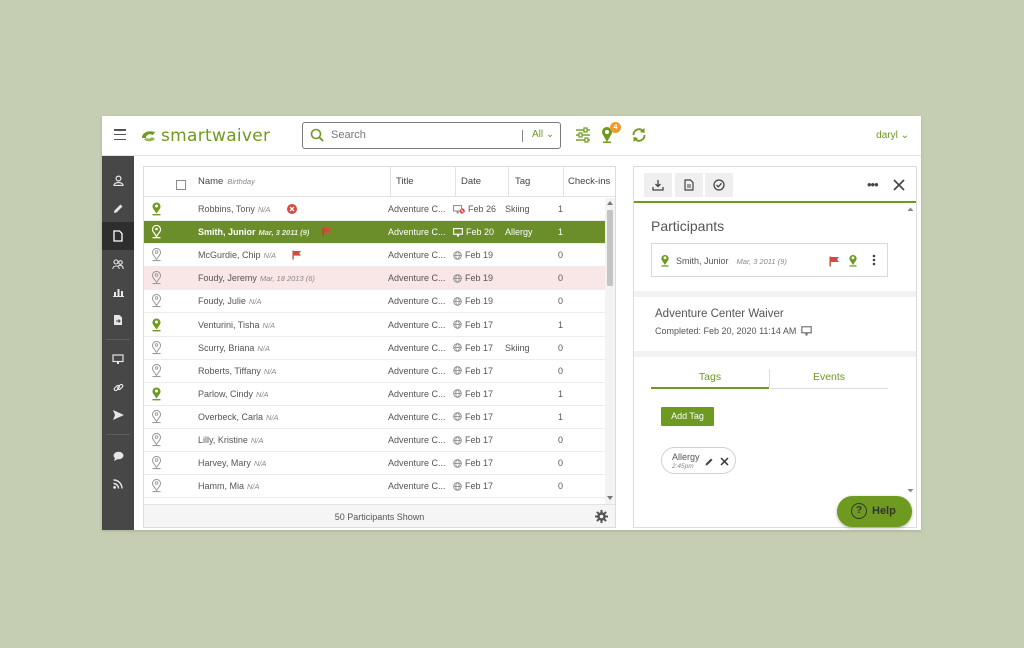 The height and width of the screenshot is (648, 1024). Describe the element at coordinates (390, 182) in the screenshot. I see `column-divider` at that location.